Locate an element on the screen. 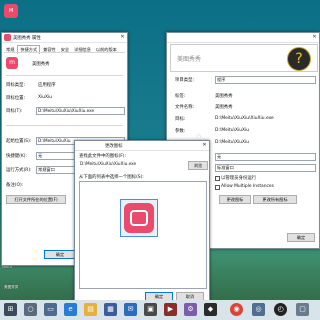 This screenshot has width=320, height=320. open-file-location-button: 打开文件所在的位置(F) is located at coordinates (36, 199).